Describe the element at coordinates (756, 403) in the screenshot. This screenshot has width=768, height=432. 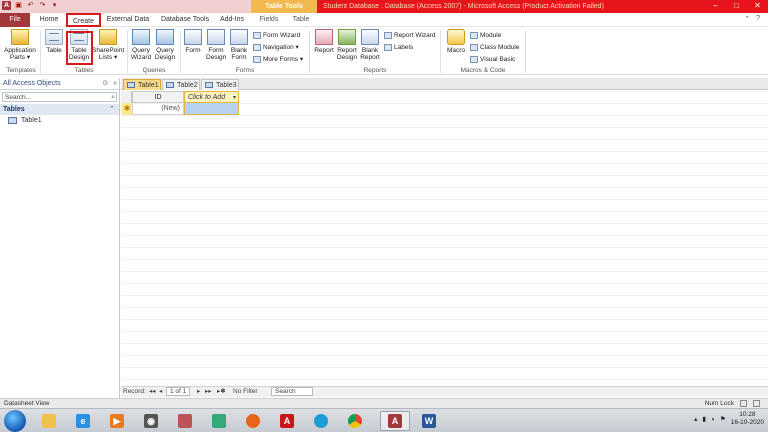
I see `design-view-icon` at that location.